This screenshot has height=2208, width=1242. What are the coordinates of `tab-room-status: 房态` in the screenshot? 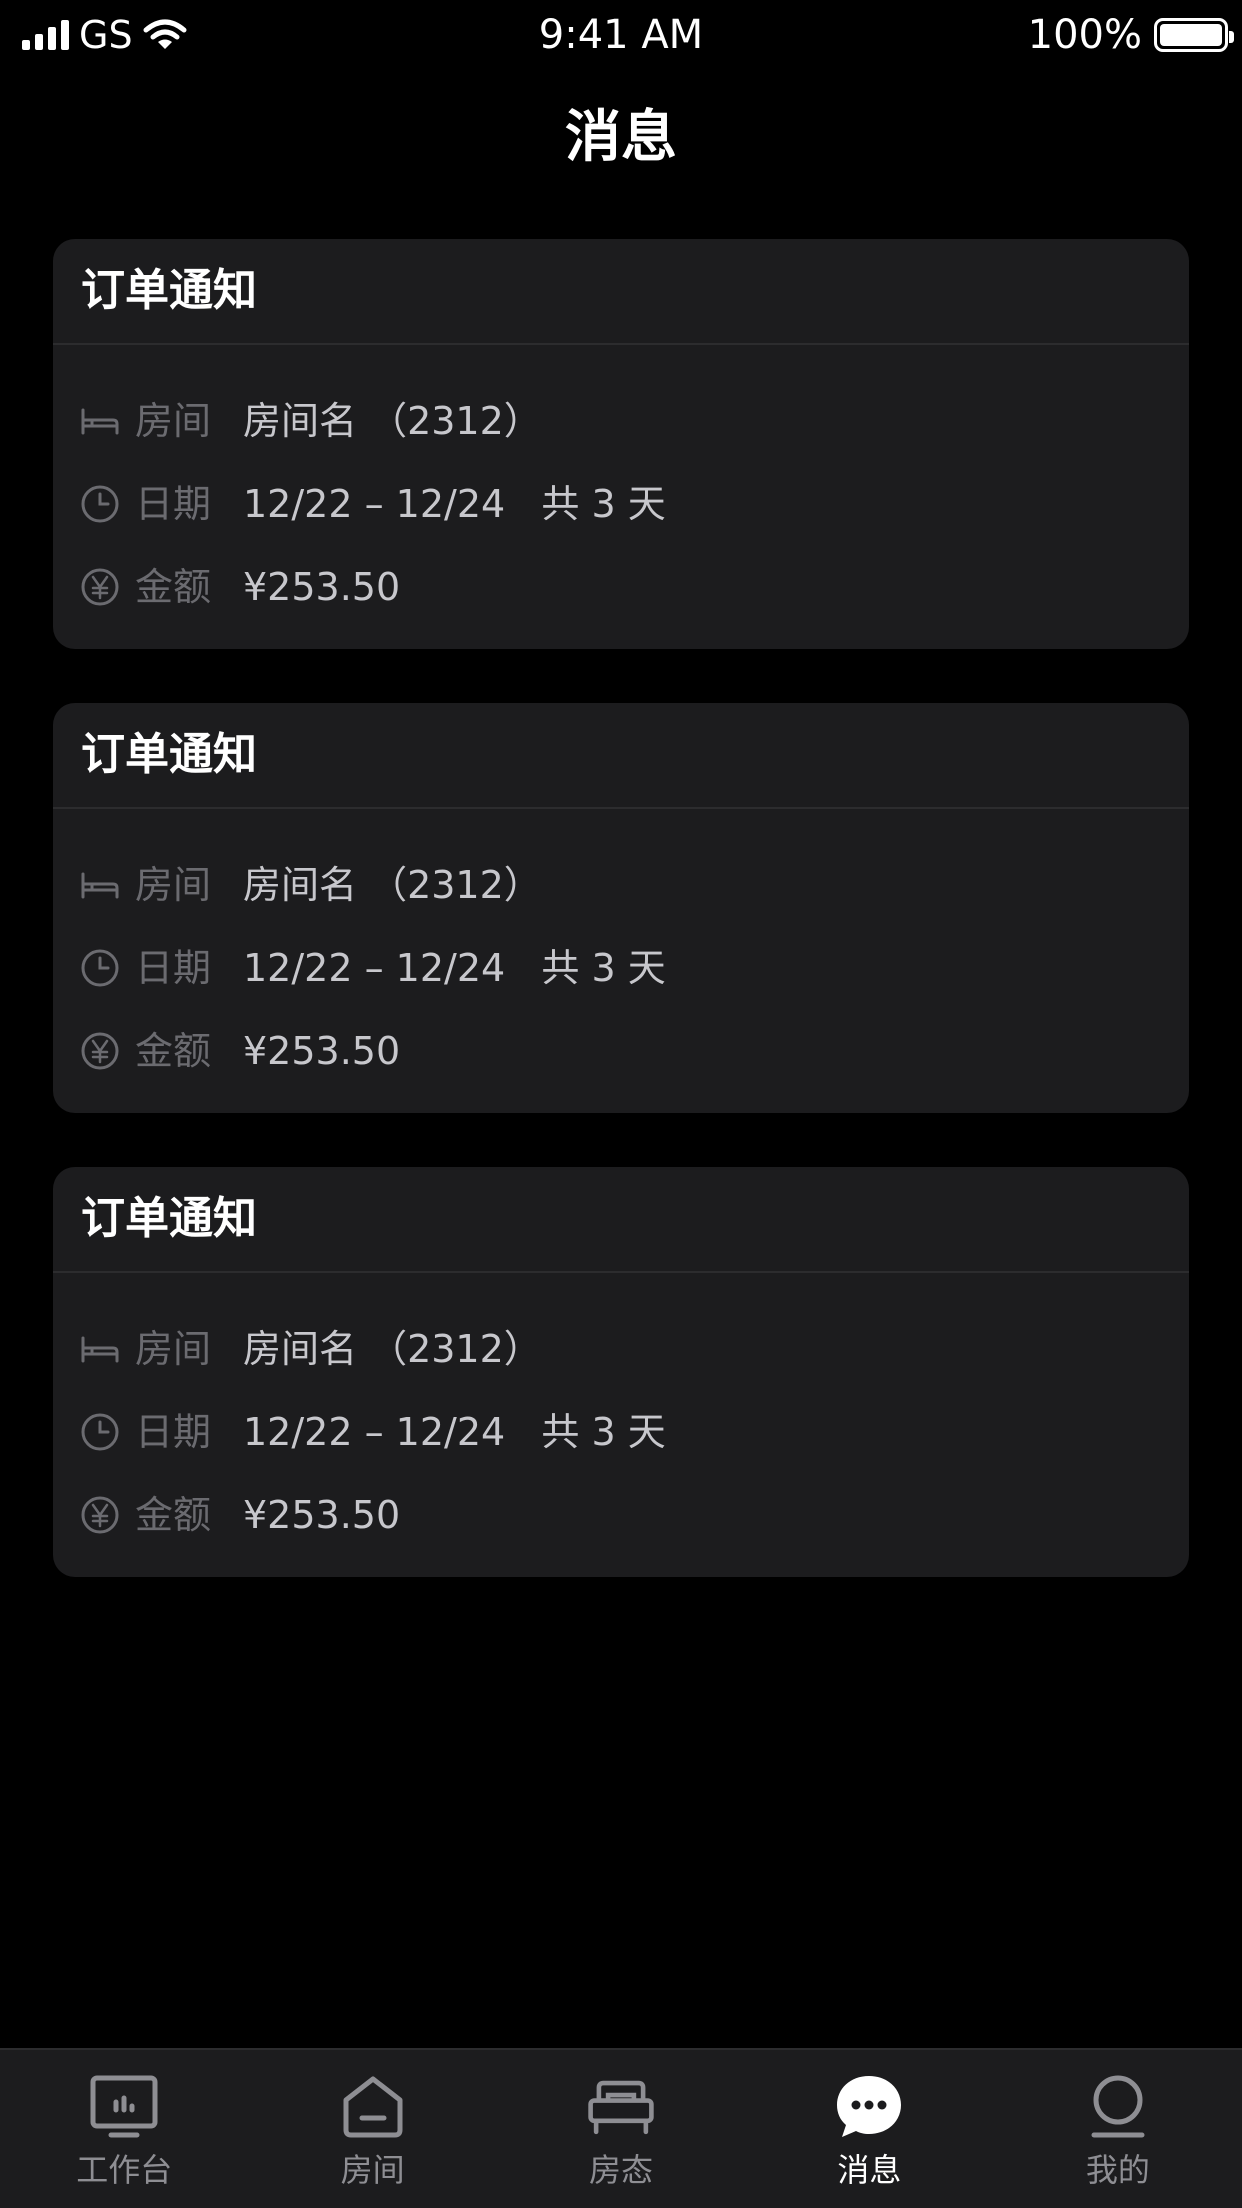 It's located at (621, 2129).